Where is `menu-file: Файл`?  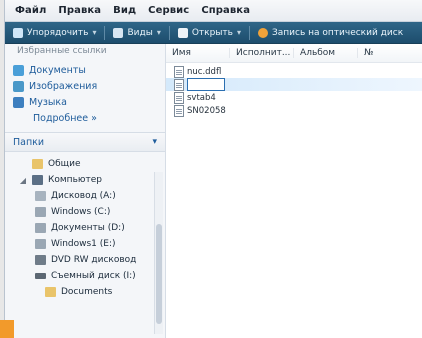 menu-file: Файл is located at coordinates (30, 10).